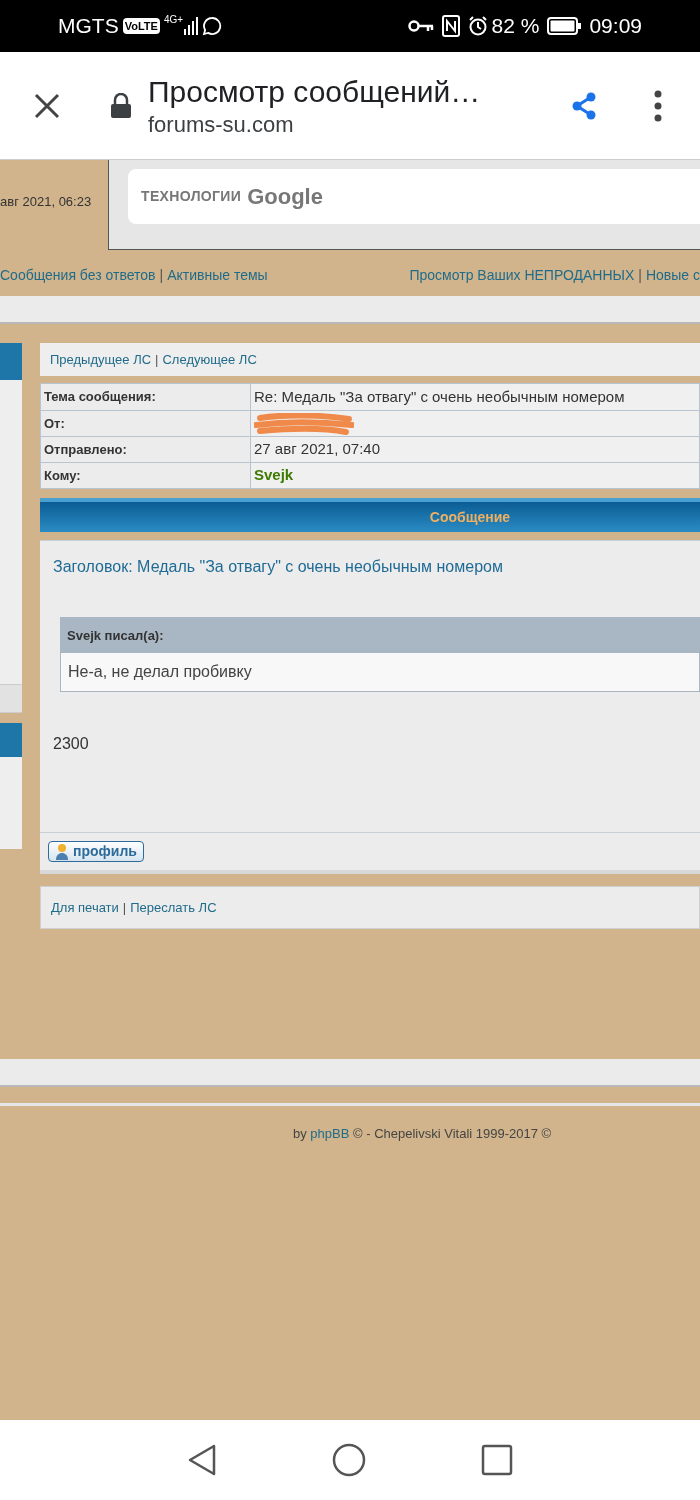 Image resolution: width=700 pixels, height=1500 pixels. Describe the element at coordinates (191, 196) in the screenshot. I see `ad-label: ТЕХНОЛОГИИ` at that location.